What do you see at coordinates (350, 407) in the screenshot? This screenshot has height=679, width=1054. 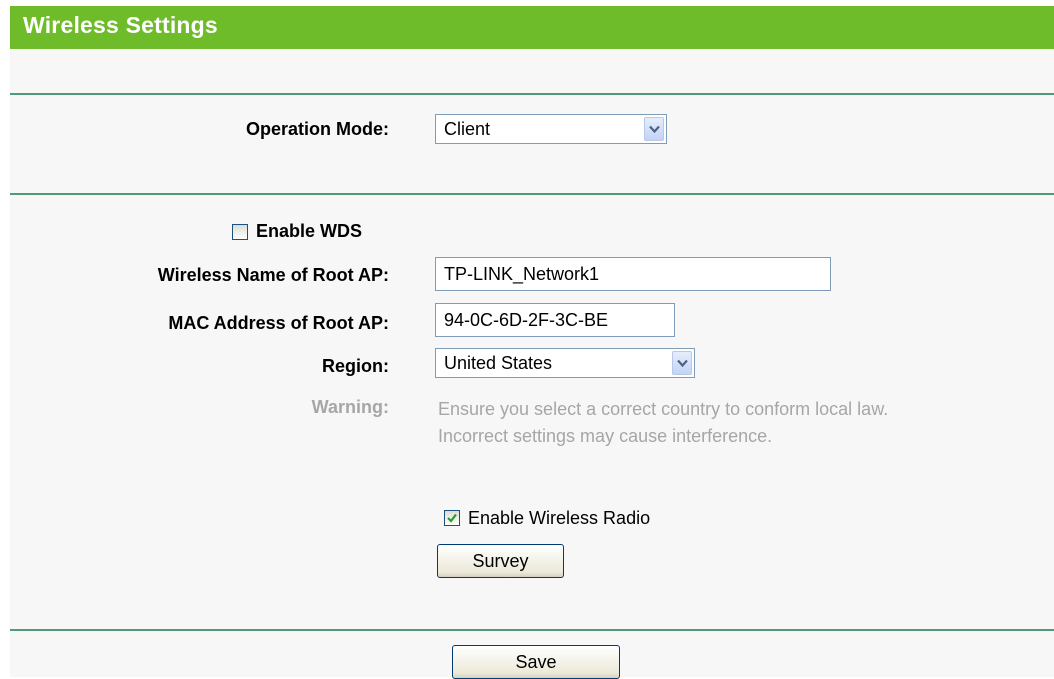 I see `warning-label: Warning:` at bounding box center [350, 407].